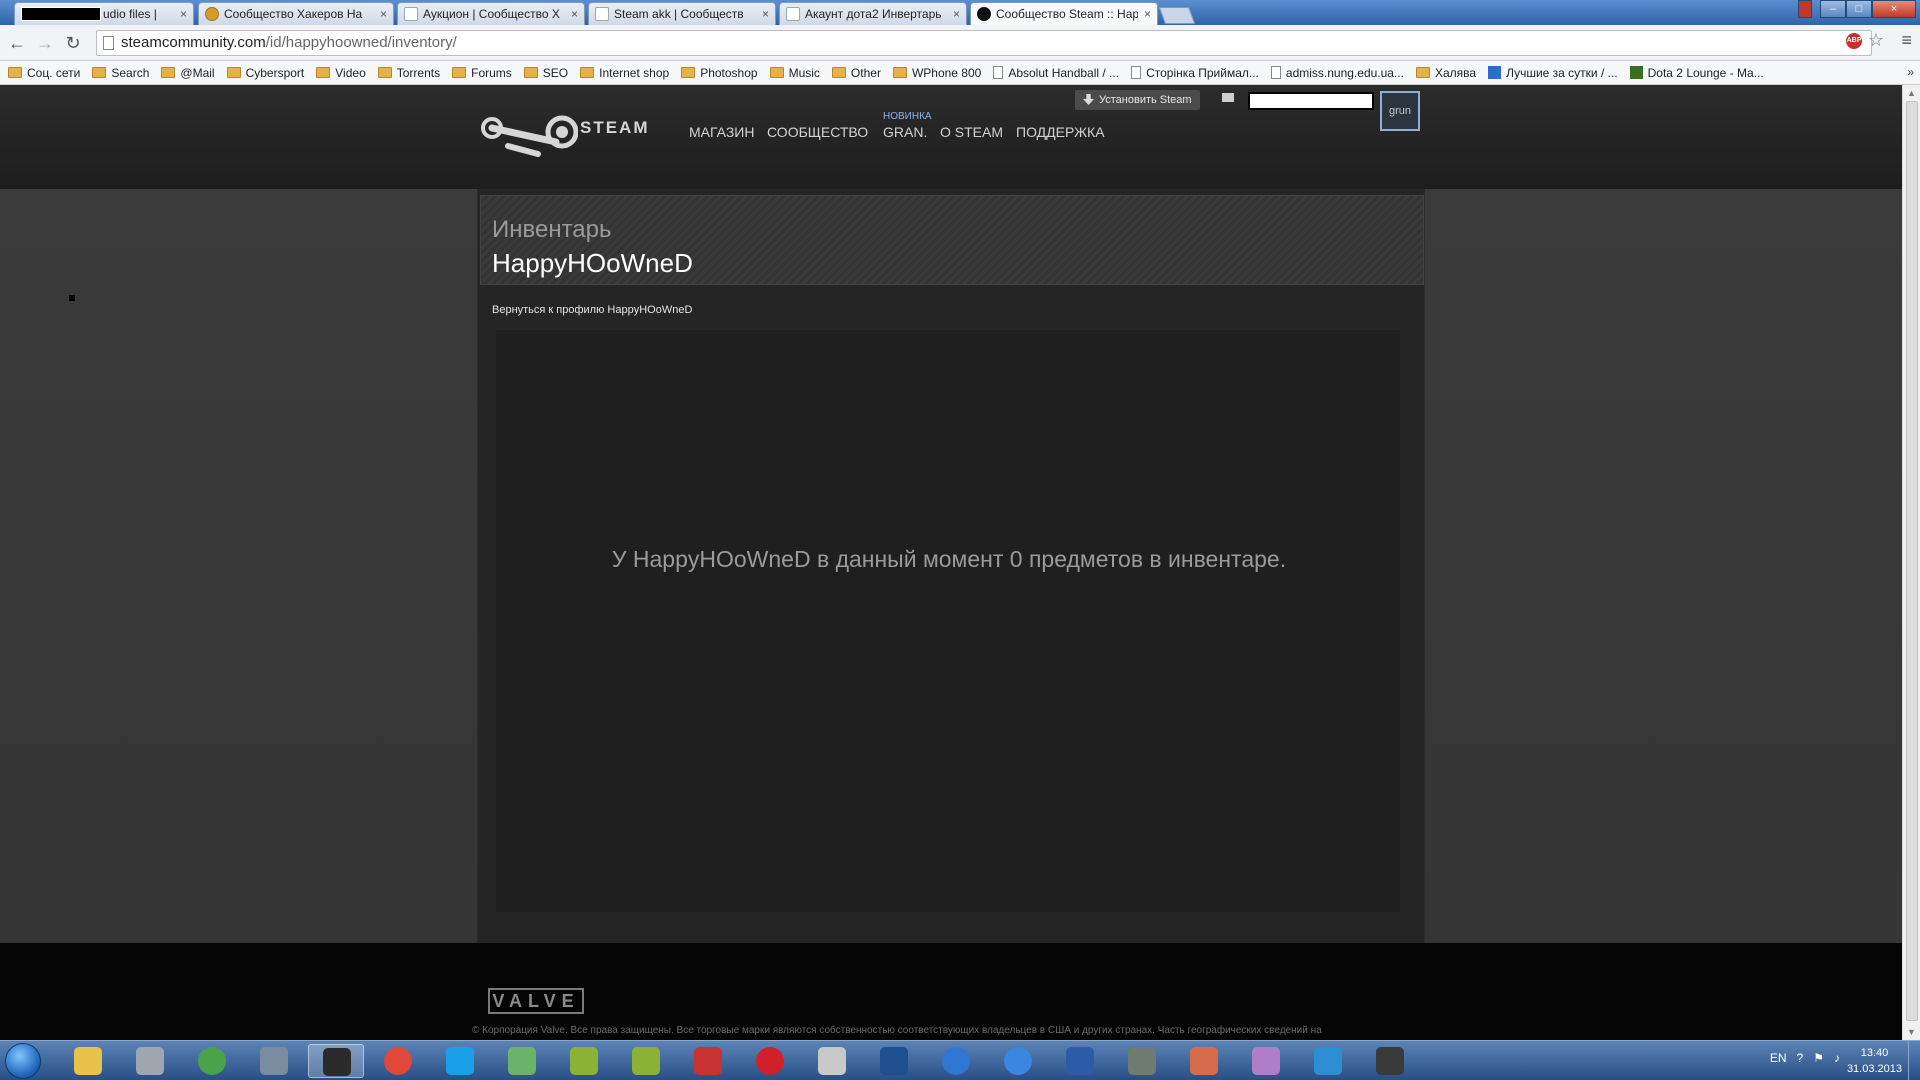 Image resolution: width=1920 pixels, height=1080 pixels. What do you see at coordinates (624, 73) in the screenshot?
I see `bookmark-item: Internet shop` at bounding box center [624, 73].